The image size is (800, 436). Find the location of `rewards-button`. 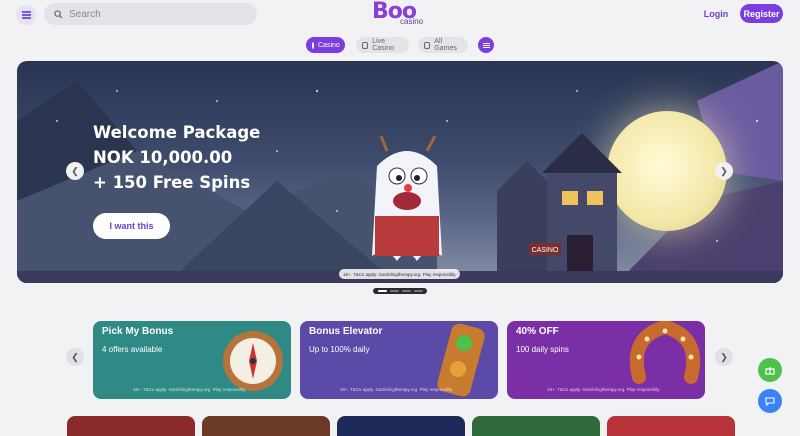

rewards-button is located at coordinates (770, 370).